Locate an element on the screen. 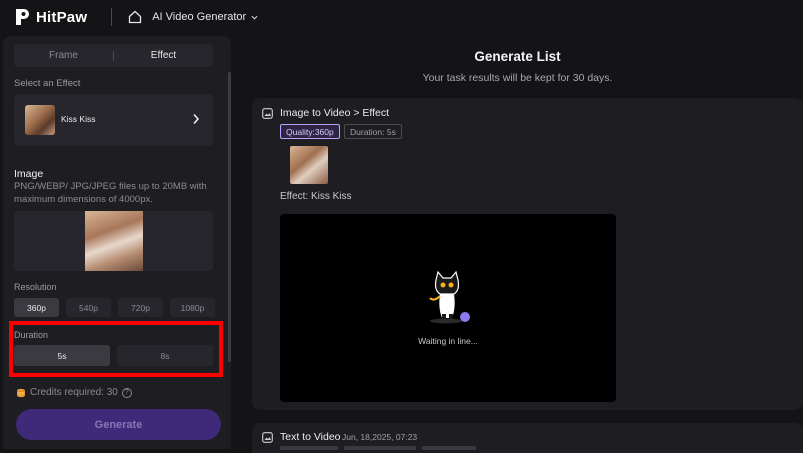 The image size is (803, 453). app-switcher: AI Video Generator is located at coordinates (205, 17).